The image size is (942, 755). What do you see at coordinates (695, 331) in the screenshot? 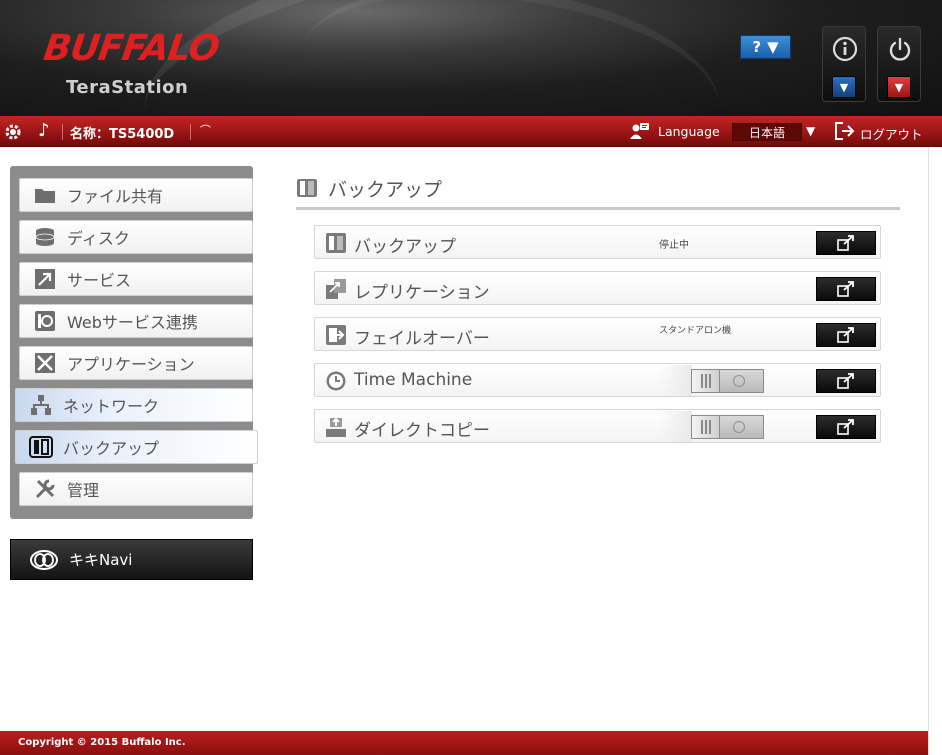
I see `status-text: スタンドアロン機` at bounding box center [695, 331].